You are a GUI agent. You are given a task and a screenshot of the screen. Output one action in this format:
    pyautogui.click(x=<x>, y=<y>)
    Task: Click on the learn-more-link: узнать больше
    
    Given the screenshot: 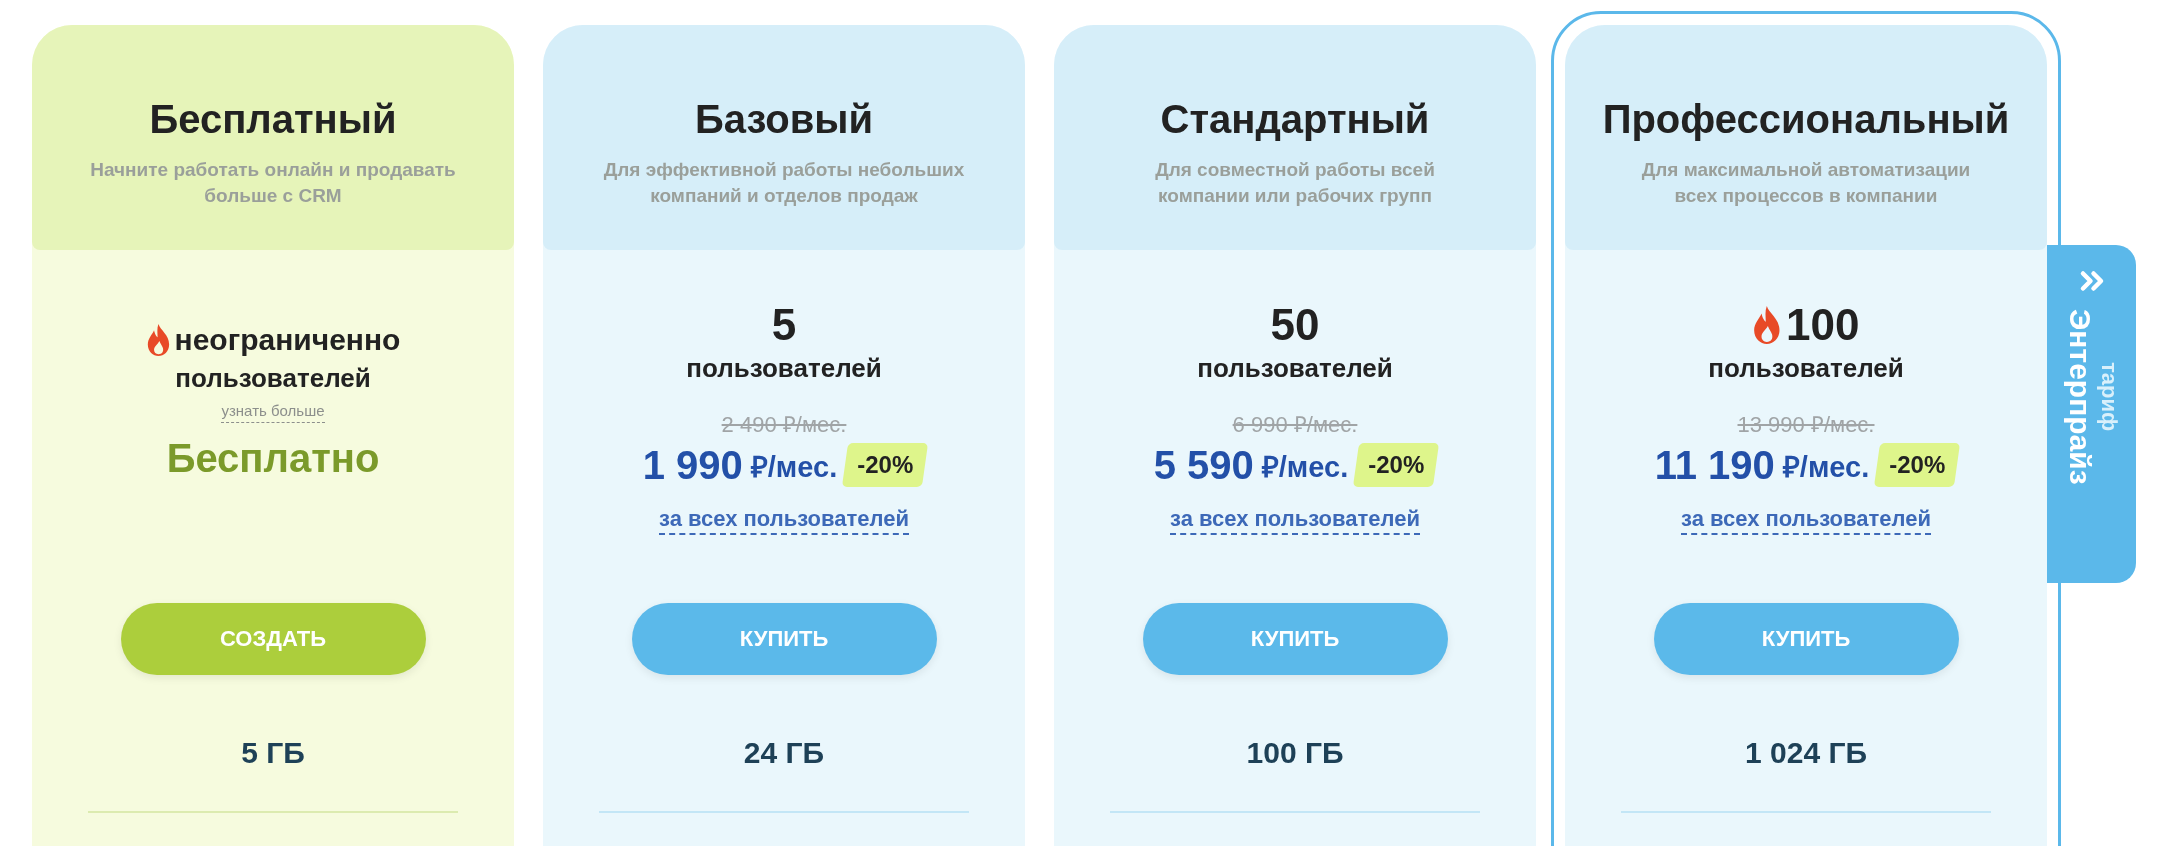 What is the action you would take?
    pyautogui.click(x=273, y=411)
    